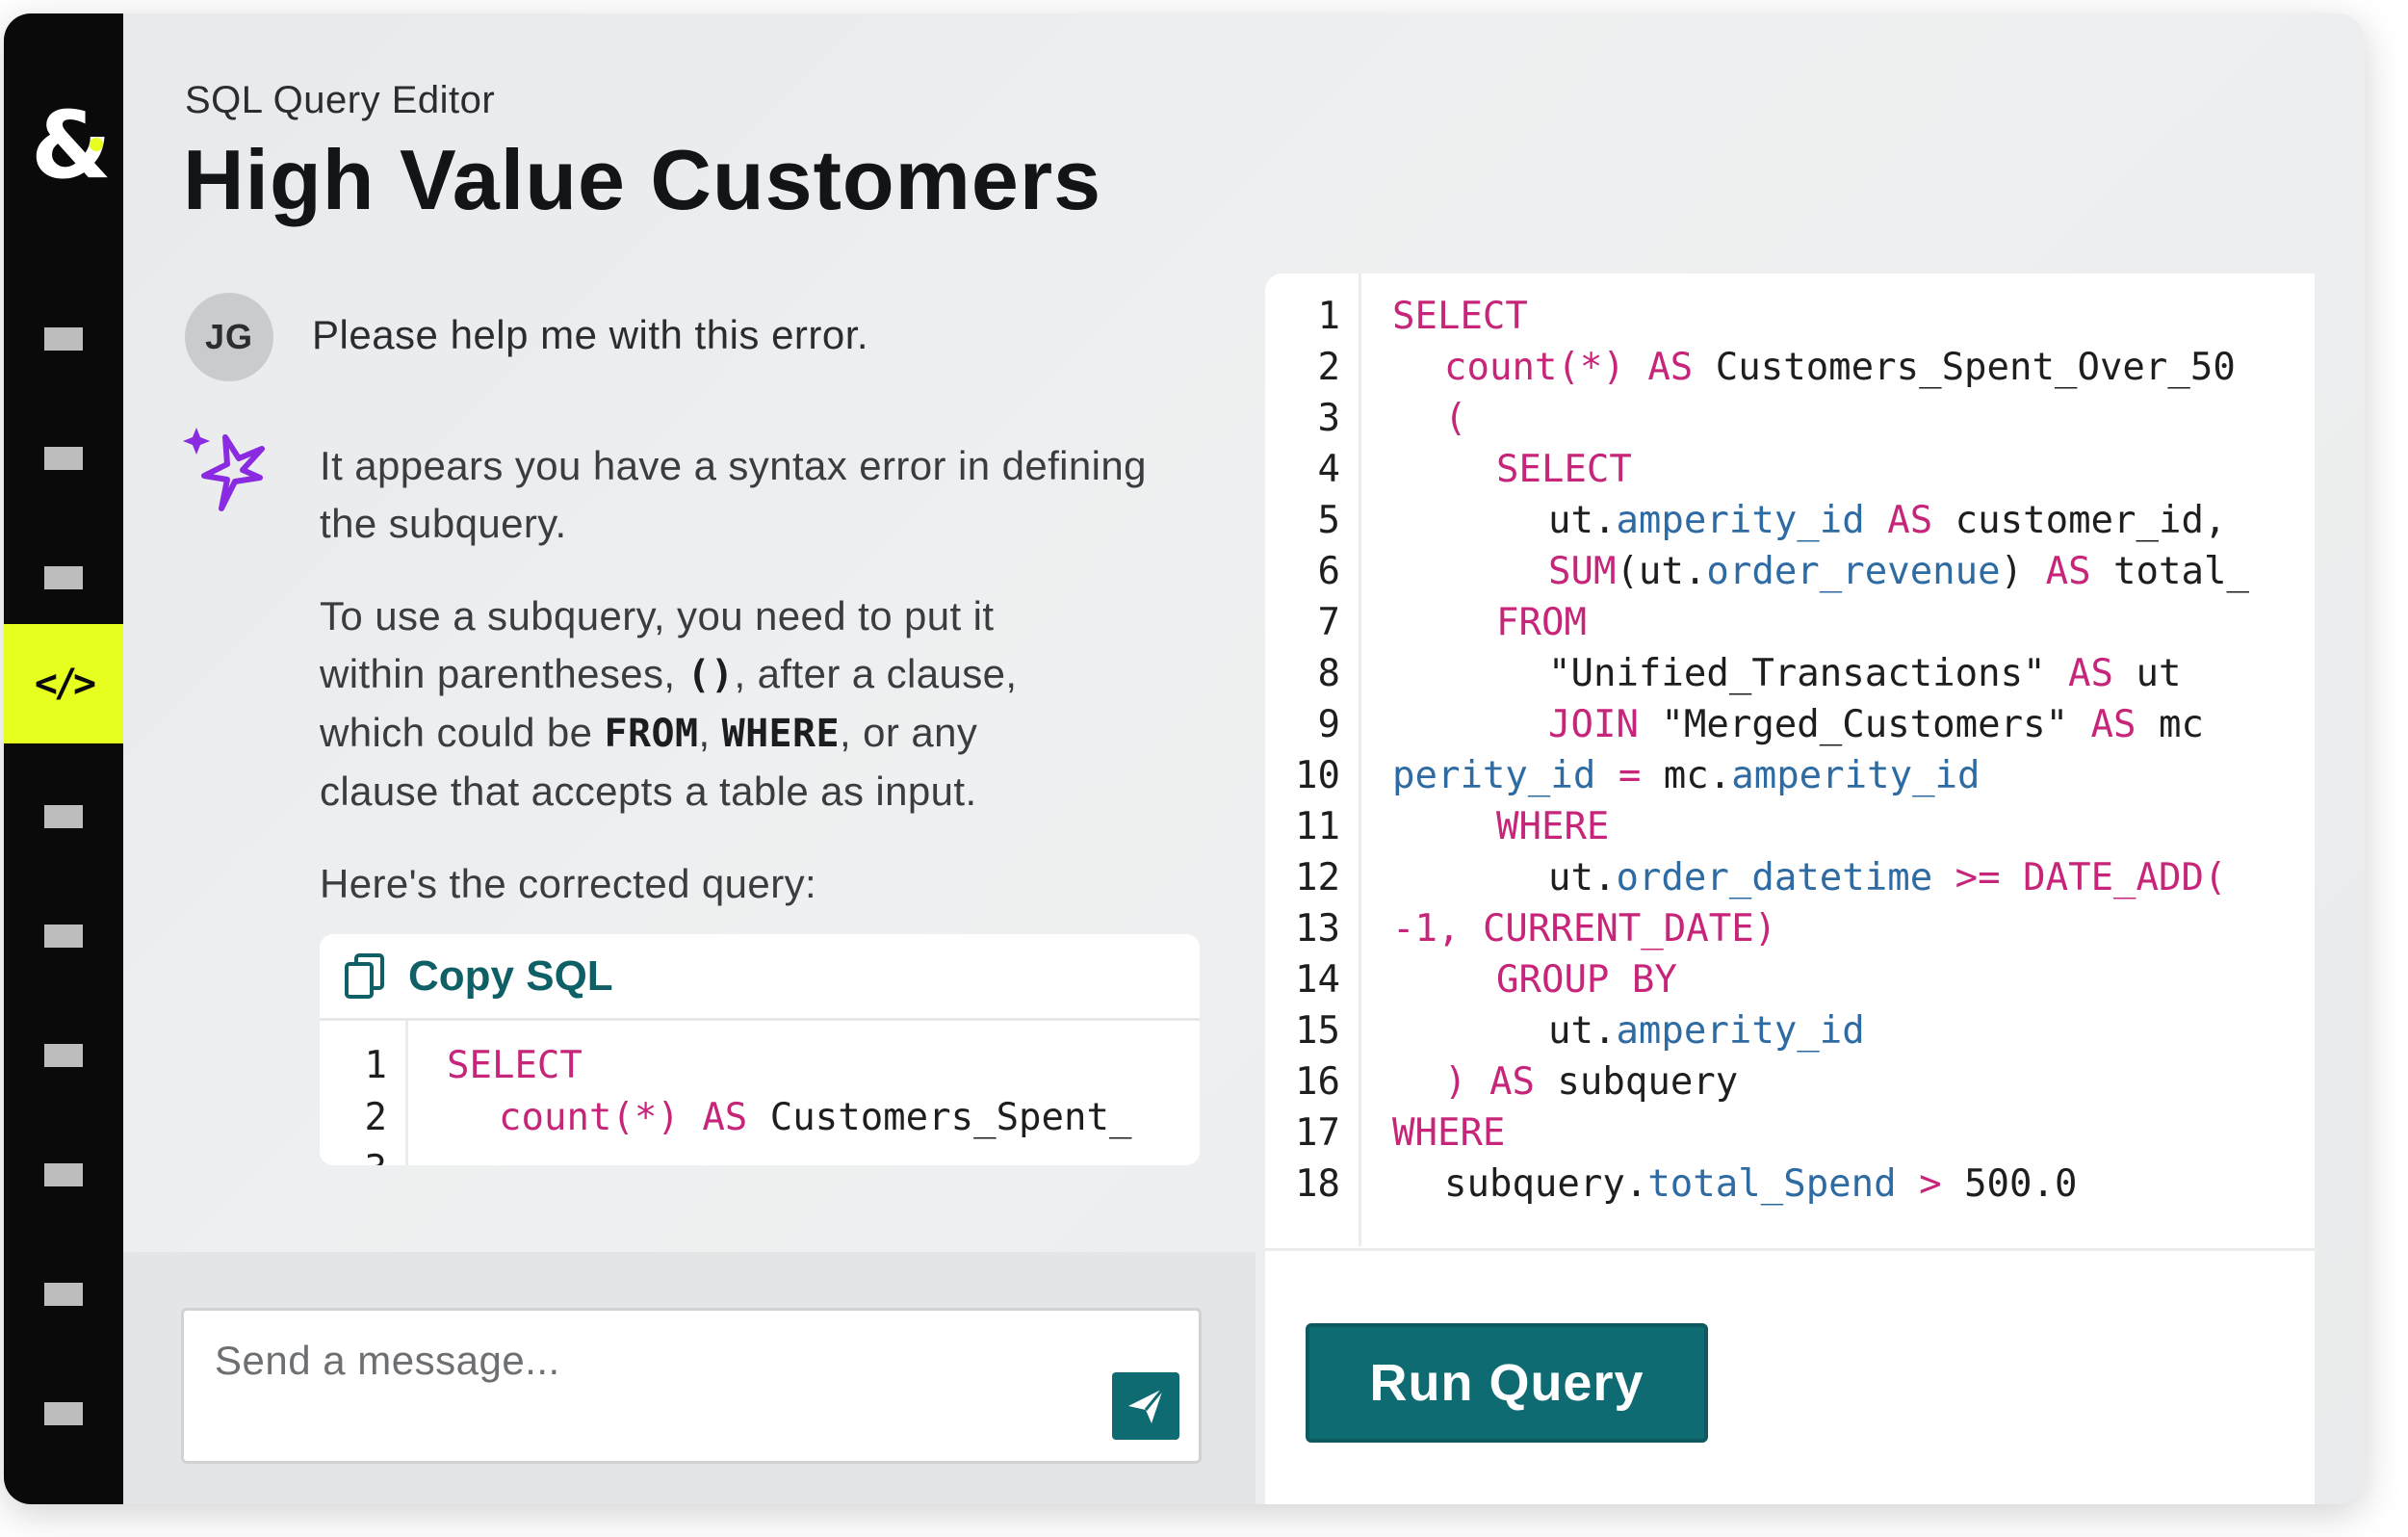  I want to click on code-token: =, so click(1630, 776).